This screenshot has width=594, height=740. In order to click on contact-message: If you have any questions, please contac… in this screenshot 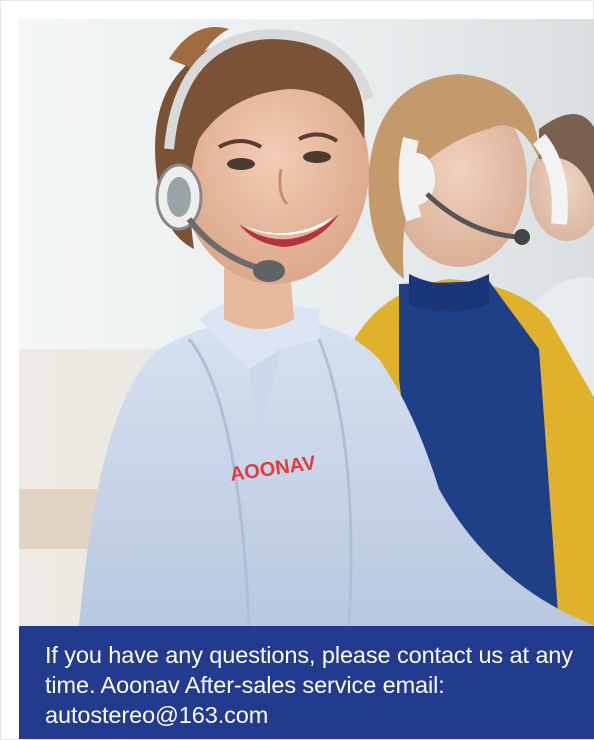, I will do `click(309, 685)`.